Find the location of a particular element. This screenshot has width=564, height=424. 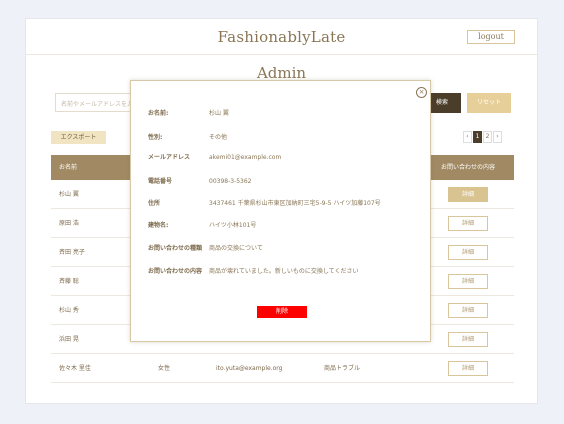

header-detail: お問い合わせの内容 is located at coordinates (468, 167).